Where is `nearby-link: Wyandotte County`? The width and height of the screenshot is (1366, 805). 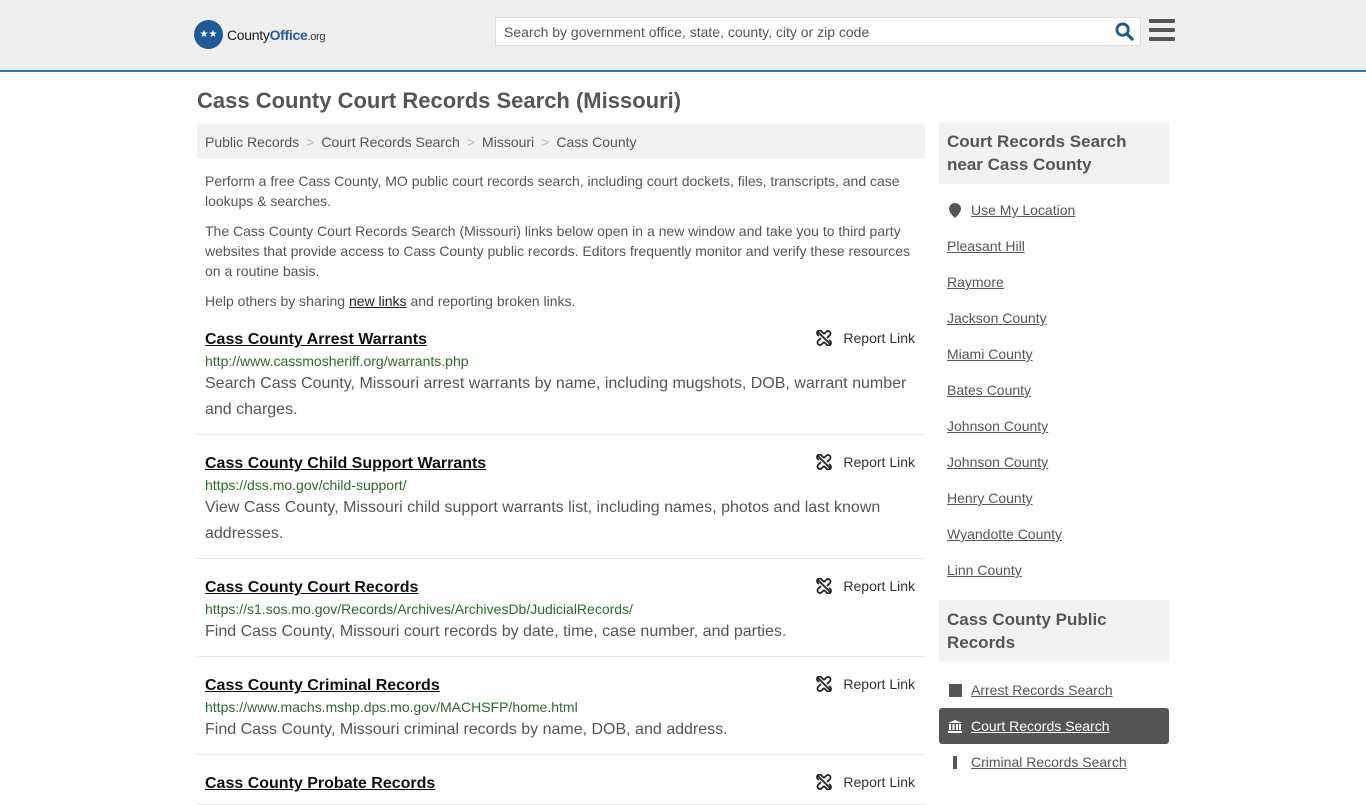 nearby-link: Wyandotte County is located at coordinates (1004, 534).